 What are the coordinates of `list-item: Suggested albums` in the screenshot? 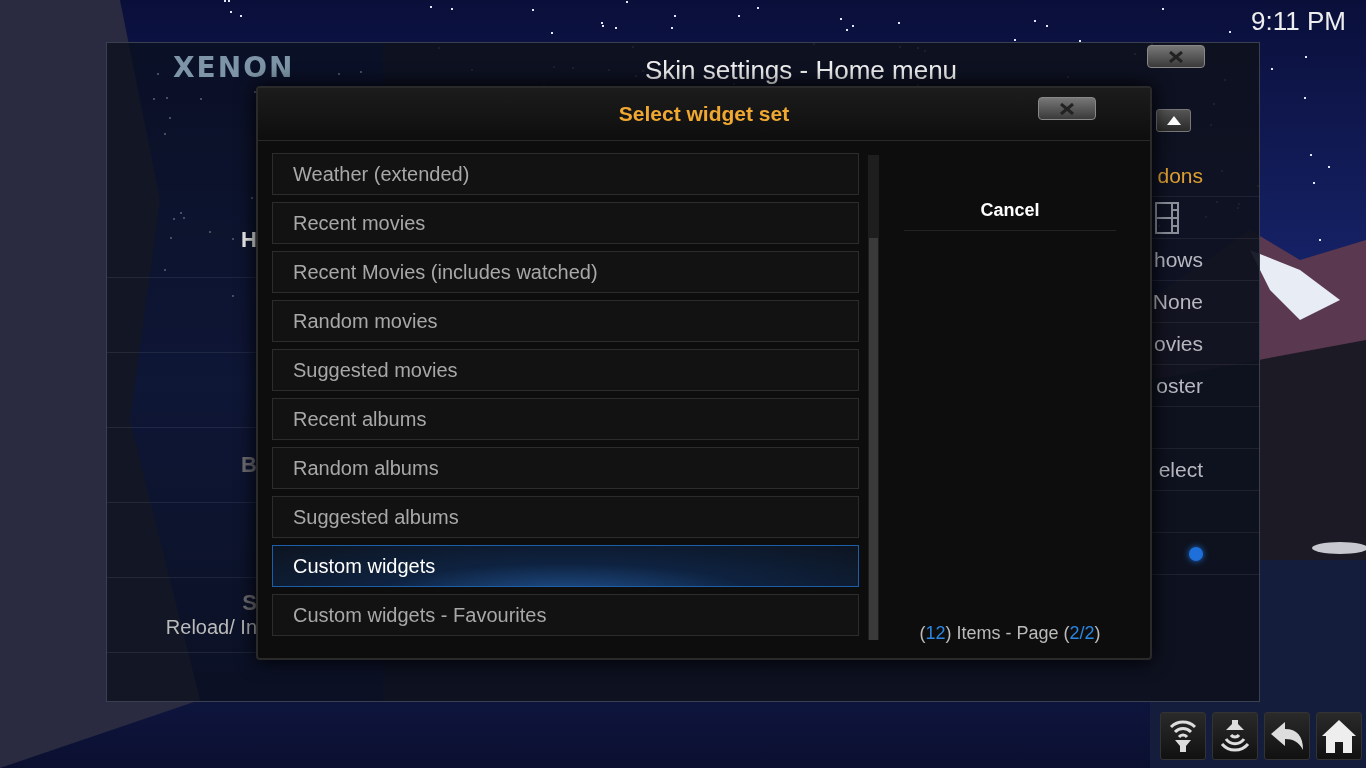 It's located at (565, 517).